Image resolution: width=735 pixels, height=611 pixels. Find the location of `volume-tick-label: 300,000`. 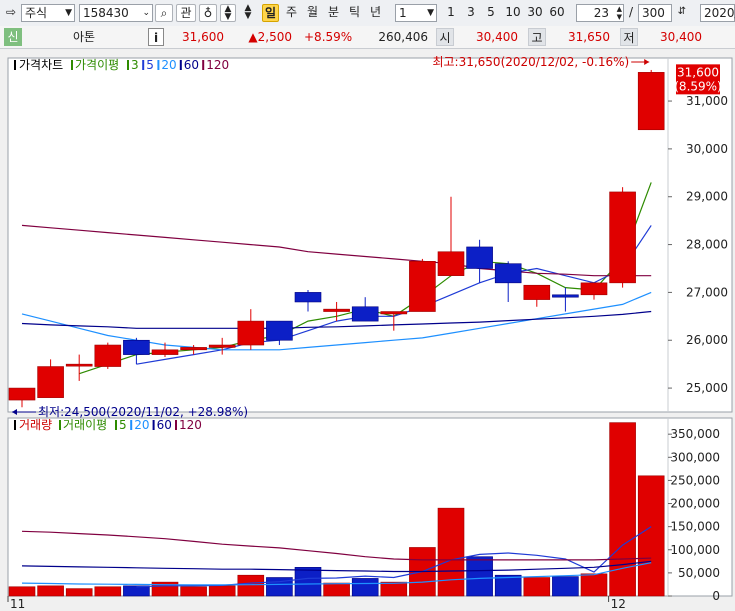

volume-tick-label: 300,000 is located at coordinates (695, 457).